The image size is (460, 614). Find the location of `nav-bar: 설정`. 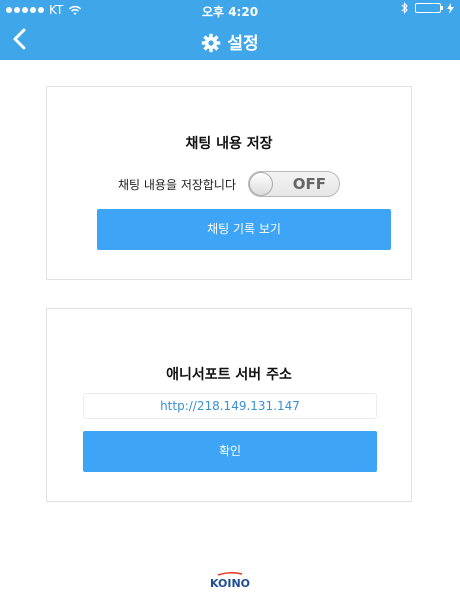

nav-bar: 설정 is located at coordinates (230, 40).